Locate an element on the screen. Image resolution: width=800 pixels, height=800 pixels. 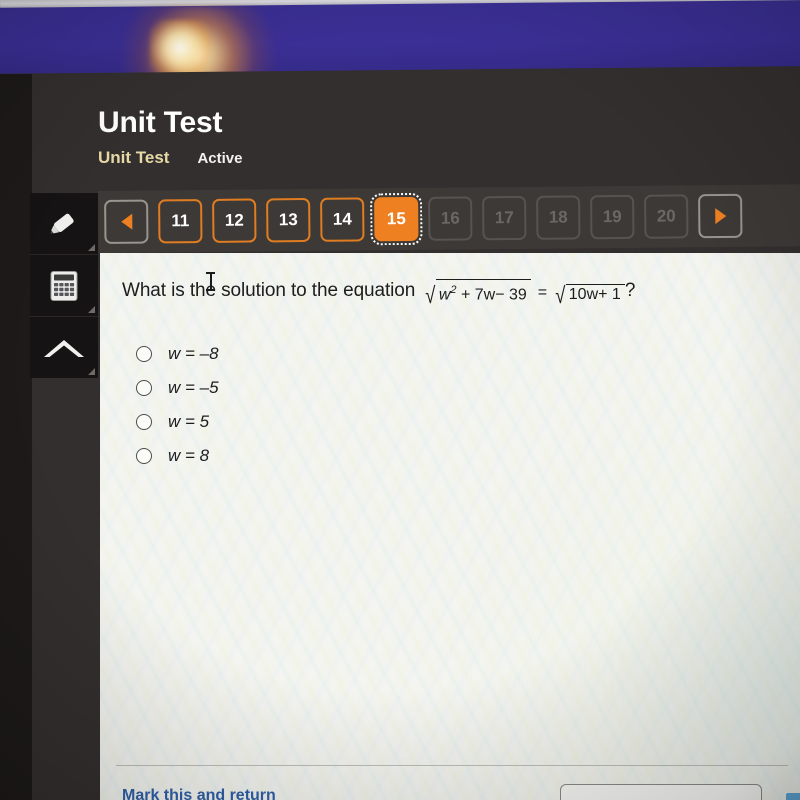
radicand-left-variable: w is located at coordinates (444, 295).